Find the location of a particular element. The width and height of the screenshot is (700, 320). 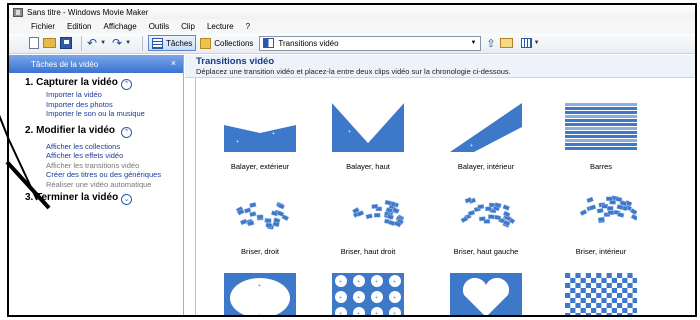

link-importer-photos: Importer des photos is located at coordinates (114, 105).